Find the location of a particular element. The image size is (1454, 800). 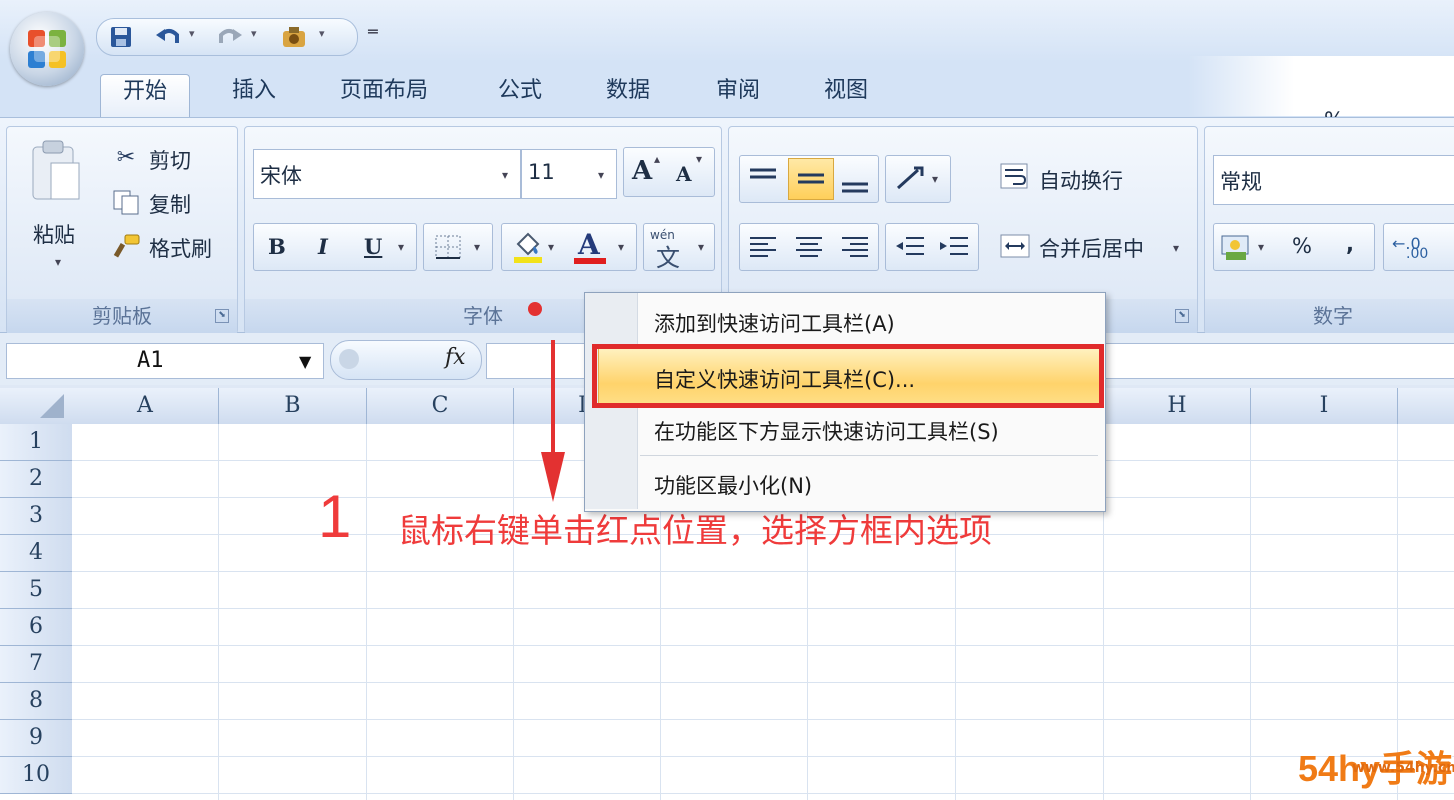

grow-font-button: A is located at coordinates (642, 171).